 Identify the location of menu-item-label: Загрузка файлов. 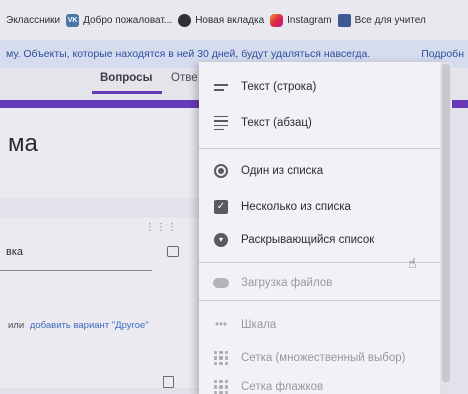
(287, 283).